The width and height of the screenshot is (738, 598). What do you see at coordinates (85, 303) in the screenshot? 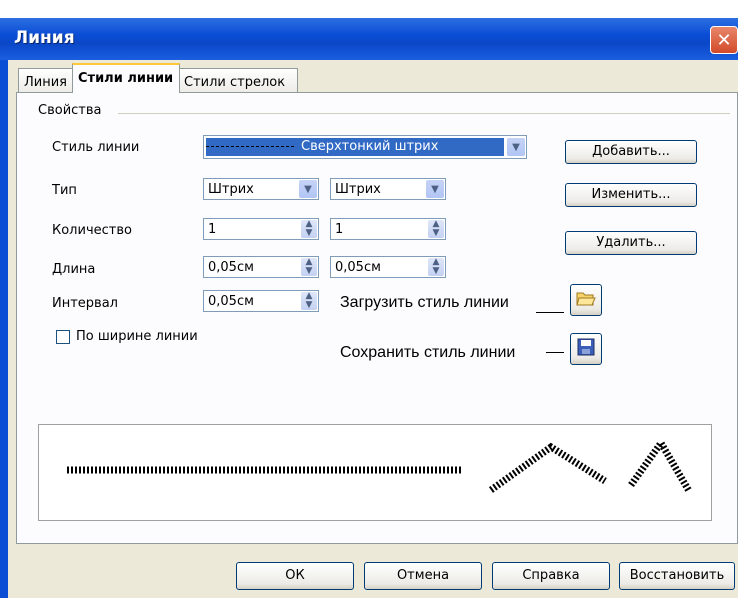
I see `interval-label: Интервал` at bounding box center [85, 303].